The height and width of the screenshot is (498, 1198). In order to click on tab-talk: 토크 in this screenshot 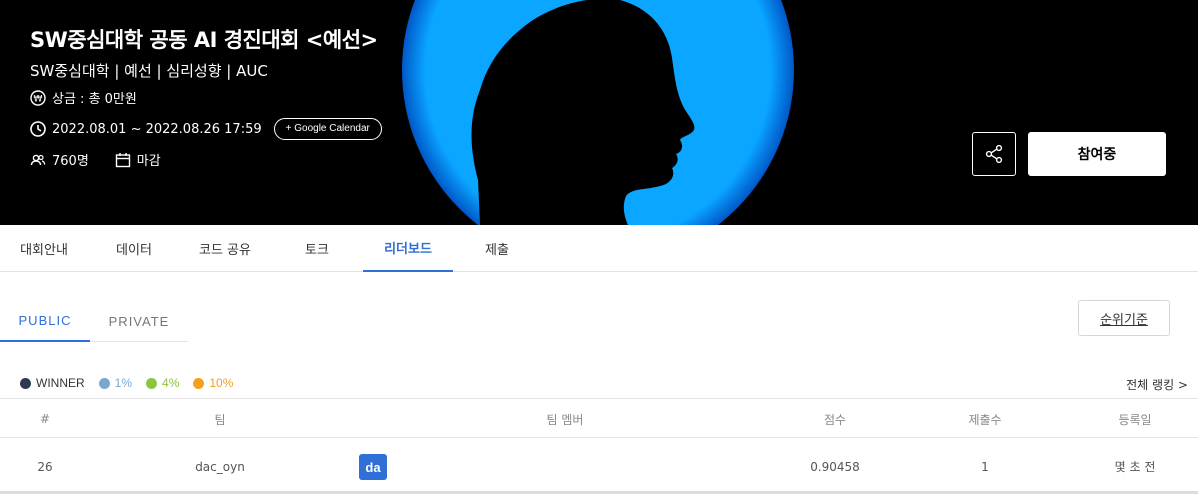, I will do `click(317, 248)`.